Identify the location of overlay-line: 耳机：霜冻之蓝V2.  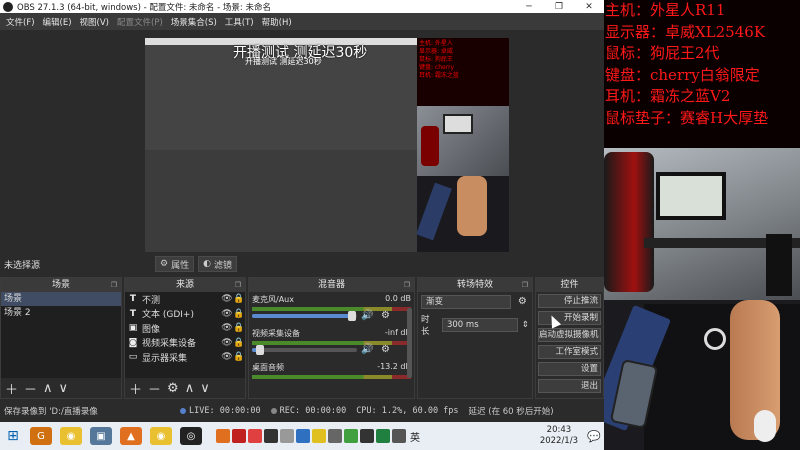
(668, 96).